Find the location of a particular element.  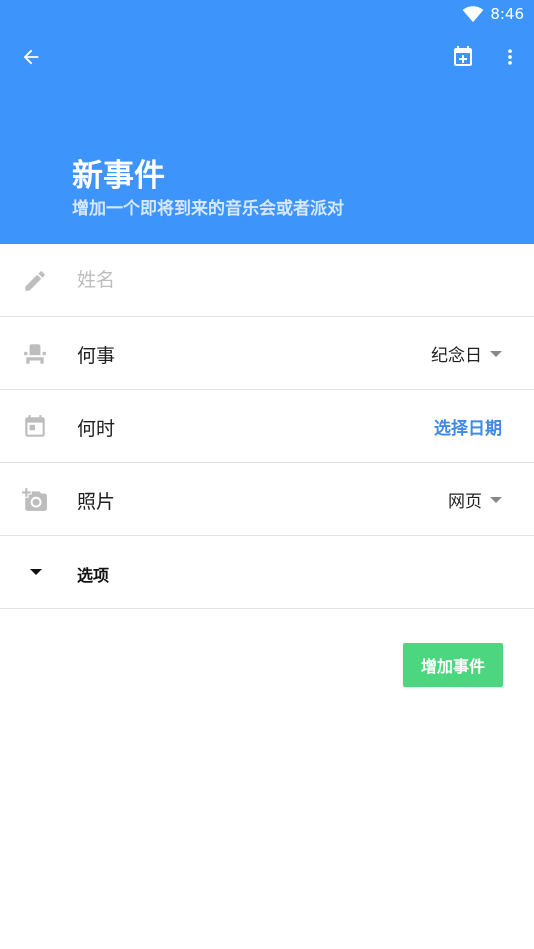

what-row: 何事 纪念日 is located at coordinates (267, 353).